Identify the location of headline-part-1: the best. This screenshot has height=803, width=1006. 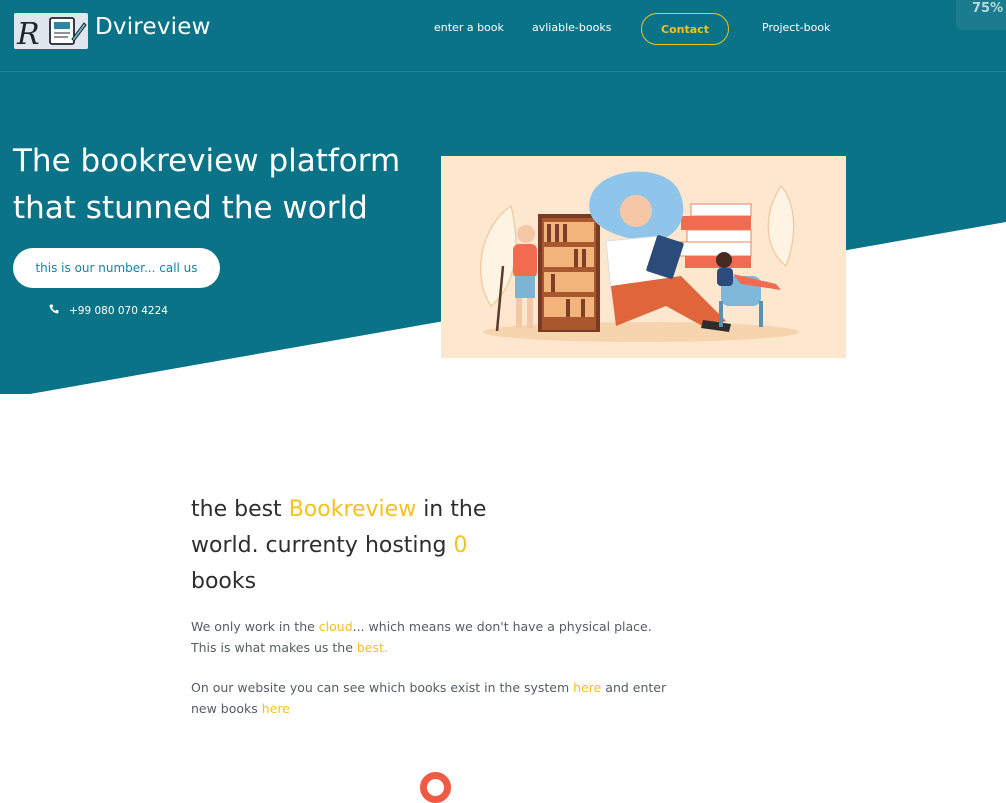
(240, 509).